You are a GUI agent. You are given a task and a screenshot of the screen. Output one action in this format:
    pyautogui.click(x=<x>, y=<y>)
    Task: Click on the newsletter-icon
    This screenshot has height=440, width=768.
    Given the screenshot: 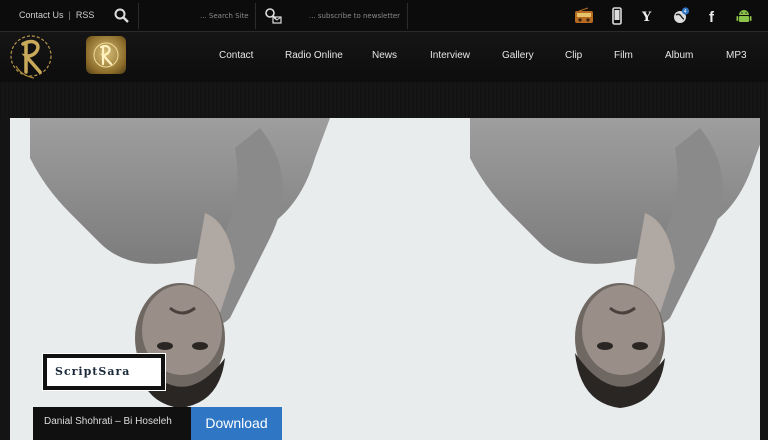 What is the action you would take?
    pyautogui.click(x=273, y=16)
    